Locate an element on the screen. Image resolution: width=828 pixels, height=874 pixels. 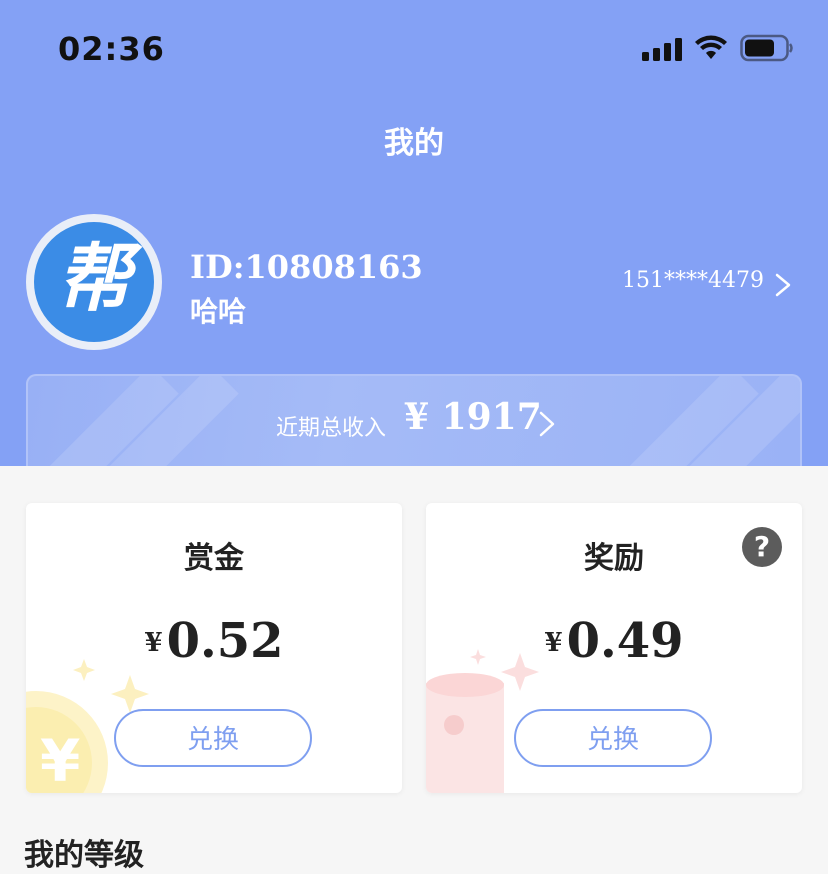
income-value: ¥ 1917 is located at coordinates (473, 417).